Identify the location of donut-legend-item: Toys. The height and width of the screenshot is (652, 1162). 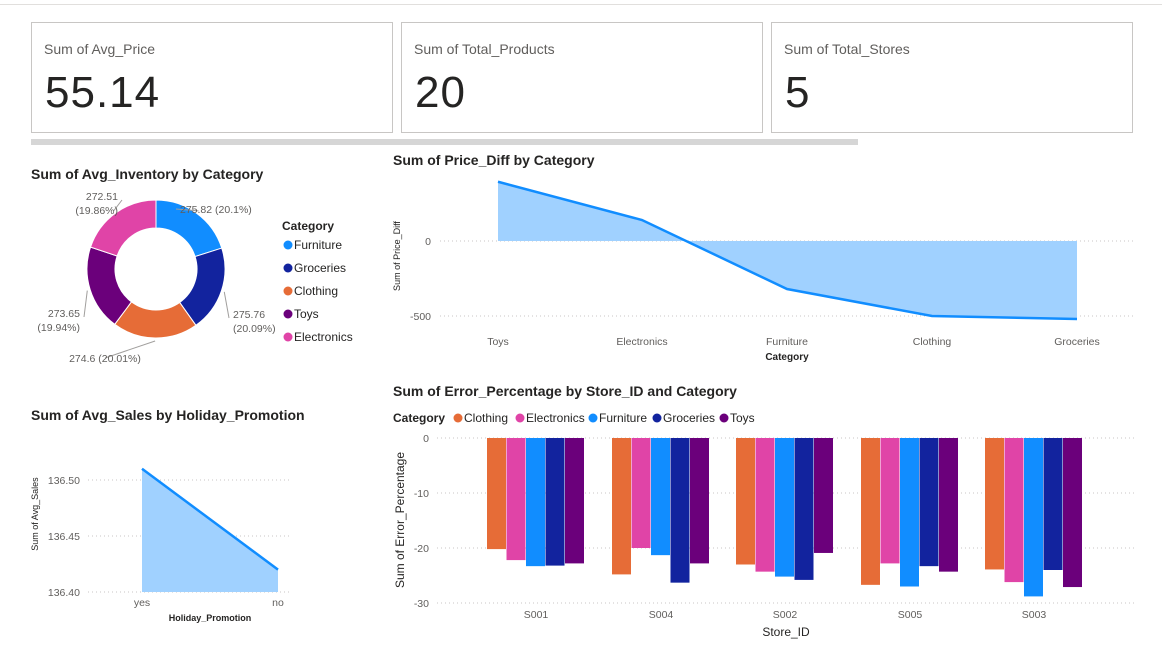
(306, 314).